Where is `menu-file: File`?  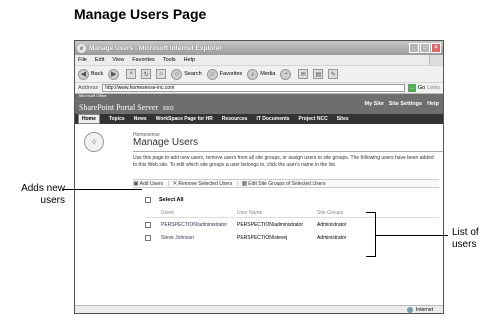
menu-file: File is located at coordinates (82, 60).